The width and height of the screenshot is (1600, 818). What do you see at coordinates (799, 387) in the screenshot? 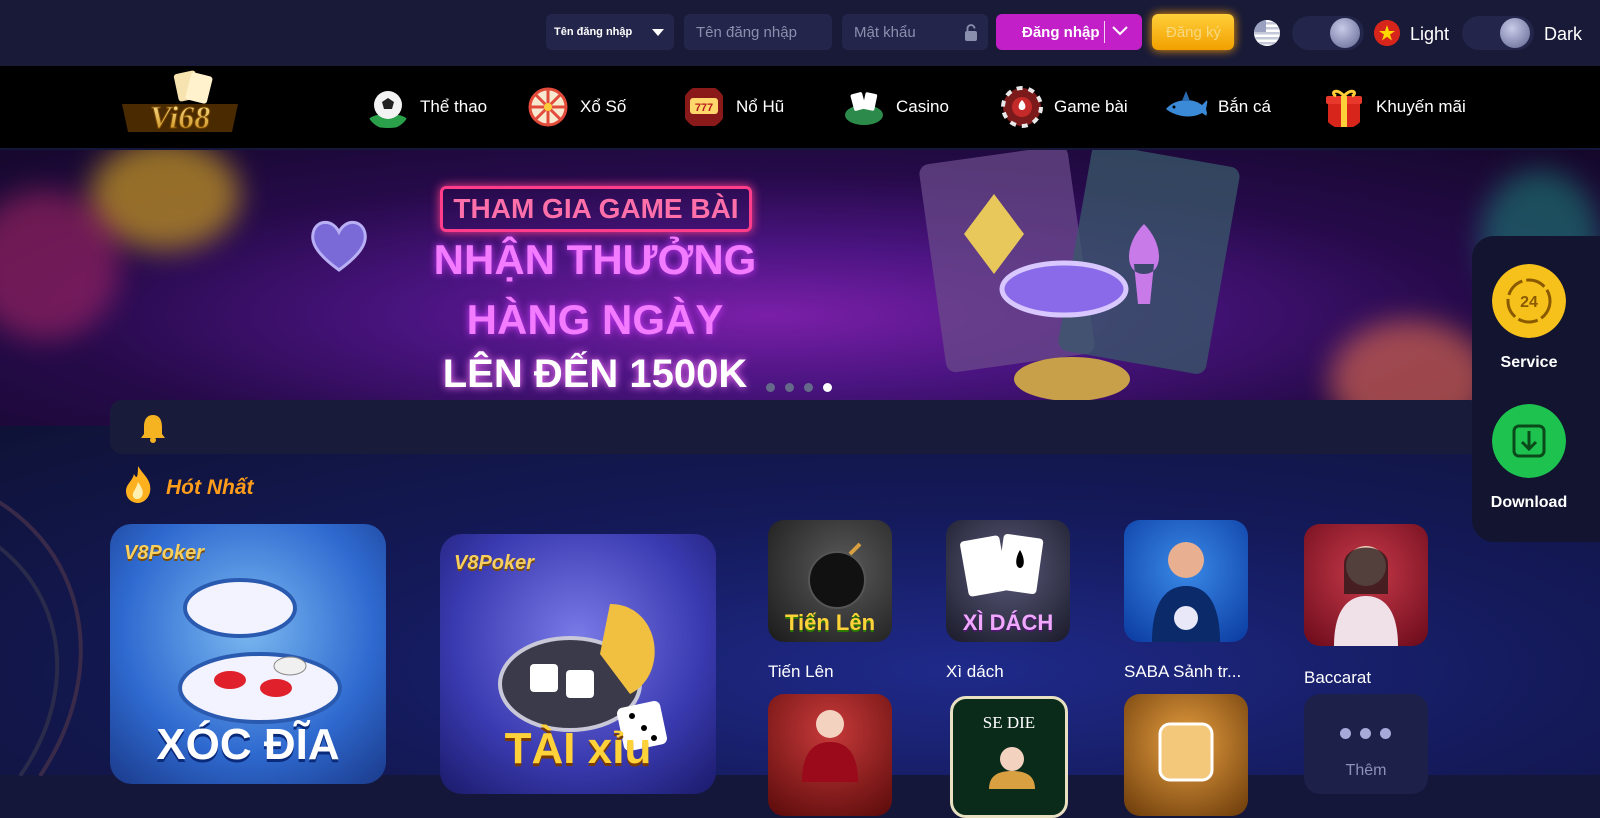
I see `carousel-dots` at bounding box center [799, 387].